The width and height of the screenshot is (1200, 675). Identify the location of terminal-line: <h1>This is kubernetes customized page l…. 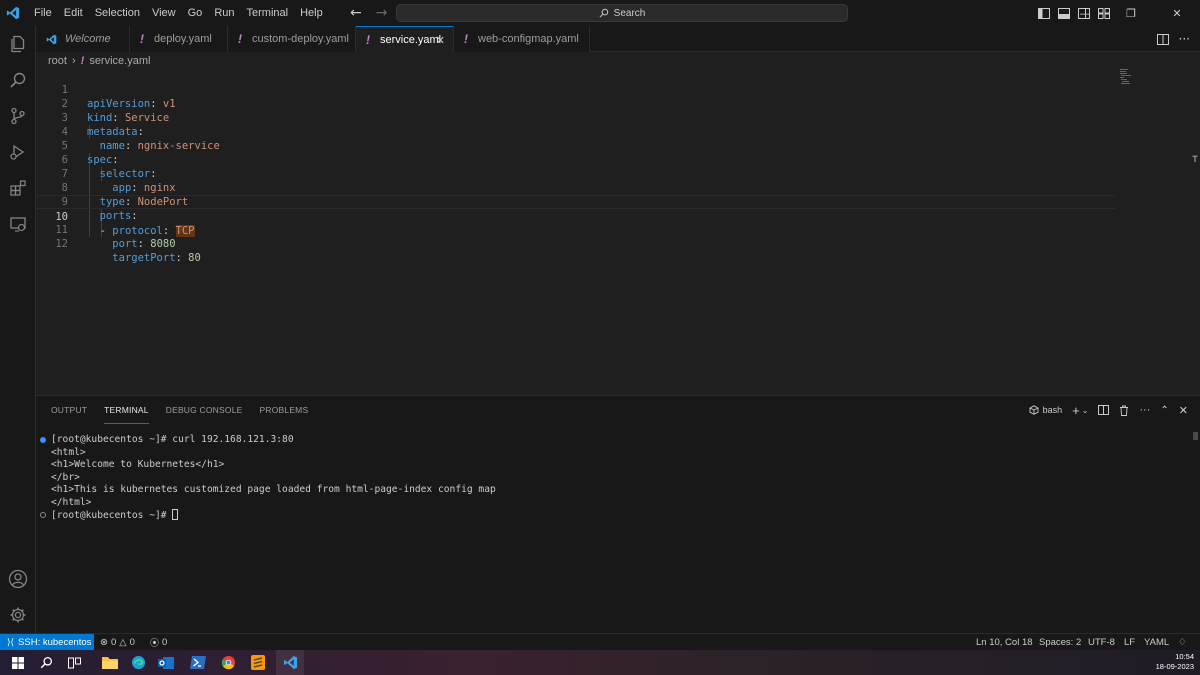
(273, 489).